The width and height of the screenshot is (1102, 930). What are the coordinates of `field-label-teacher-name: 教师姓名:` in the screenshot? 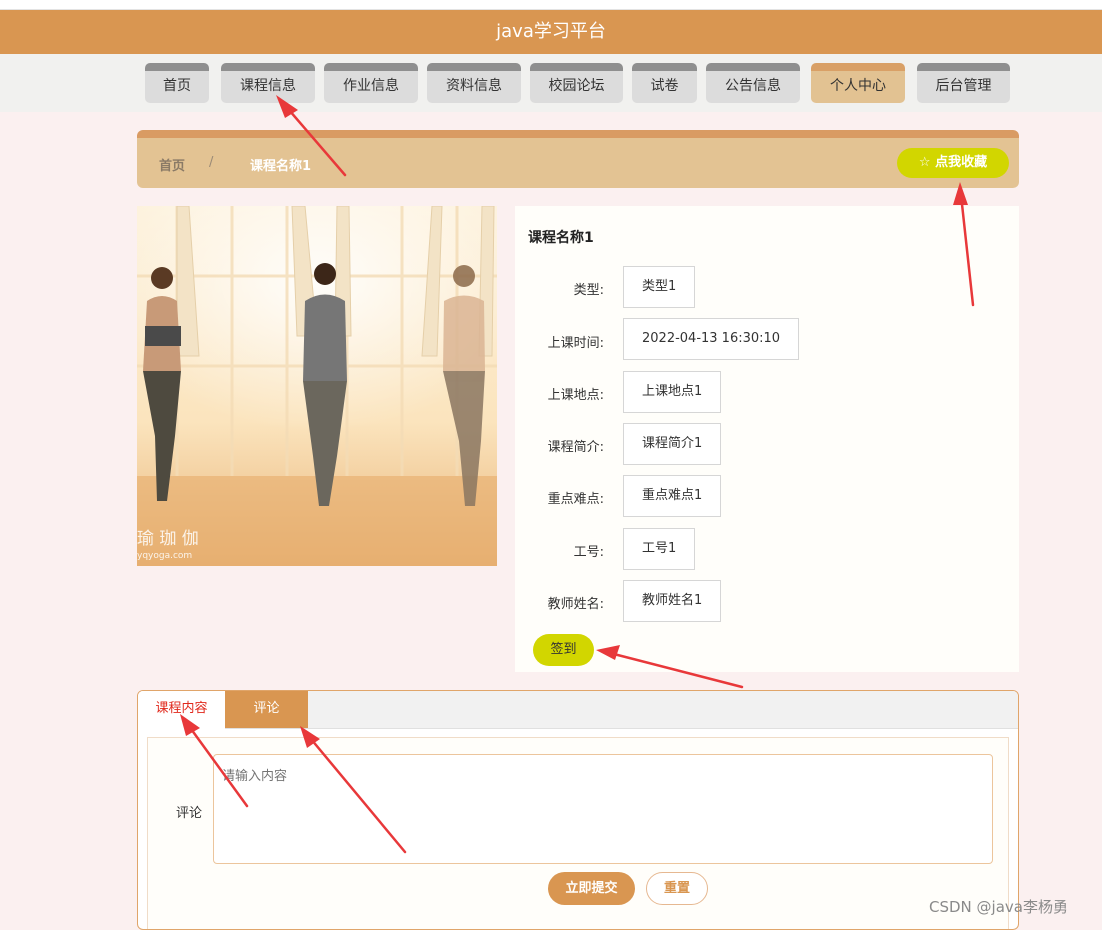 It's located at (575, 604).